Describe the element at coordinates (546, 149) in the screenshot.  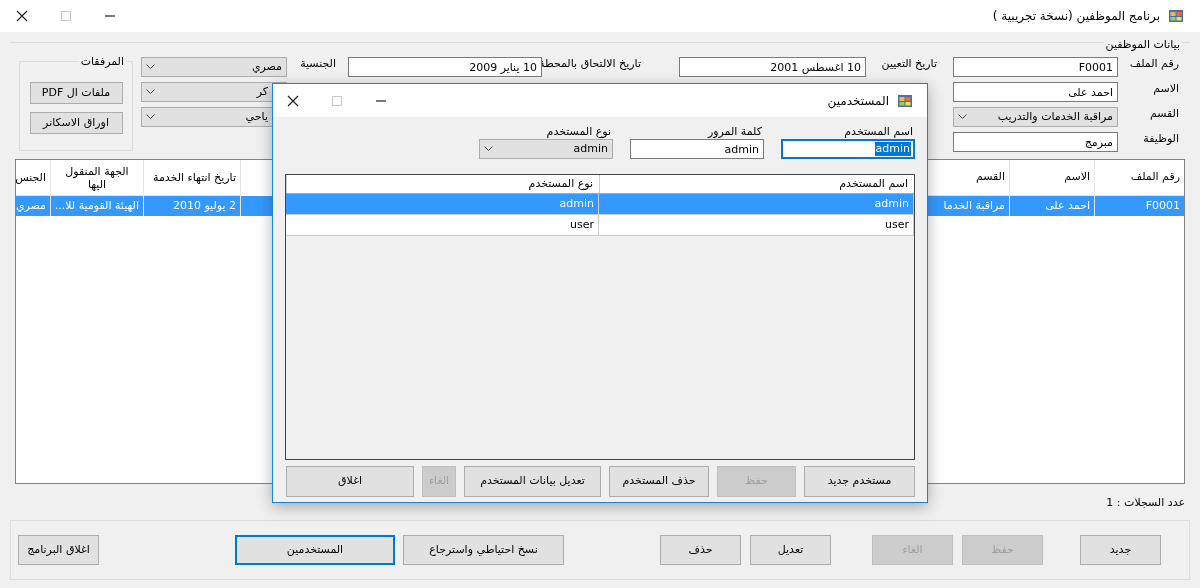
I see `dropdown: admin` at that location.